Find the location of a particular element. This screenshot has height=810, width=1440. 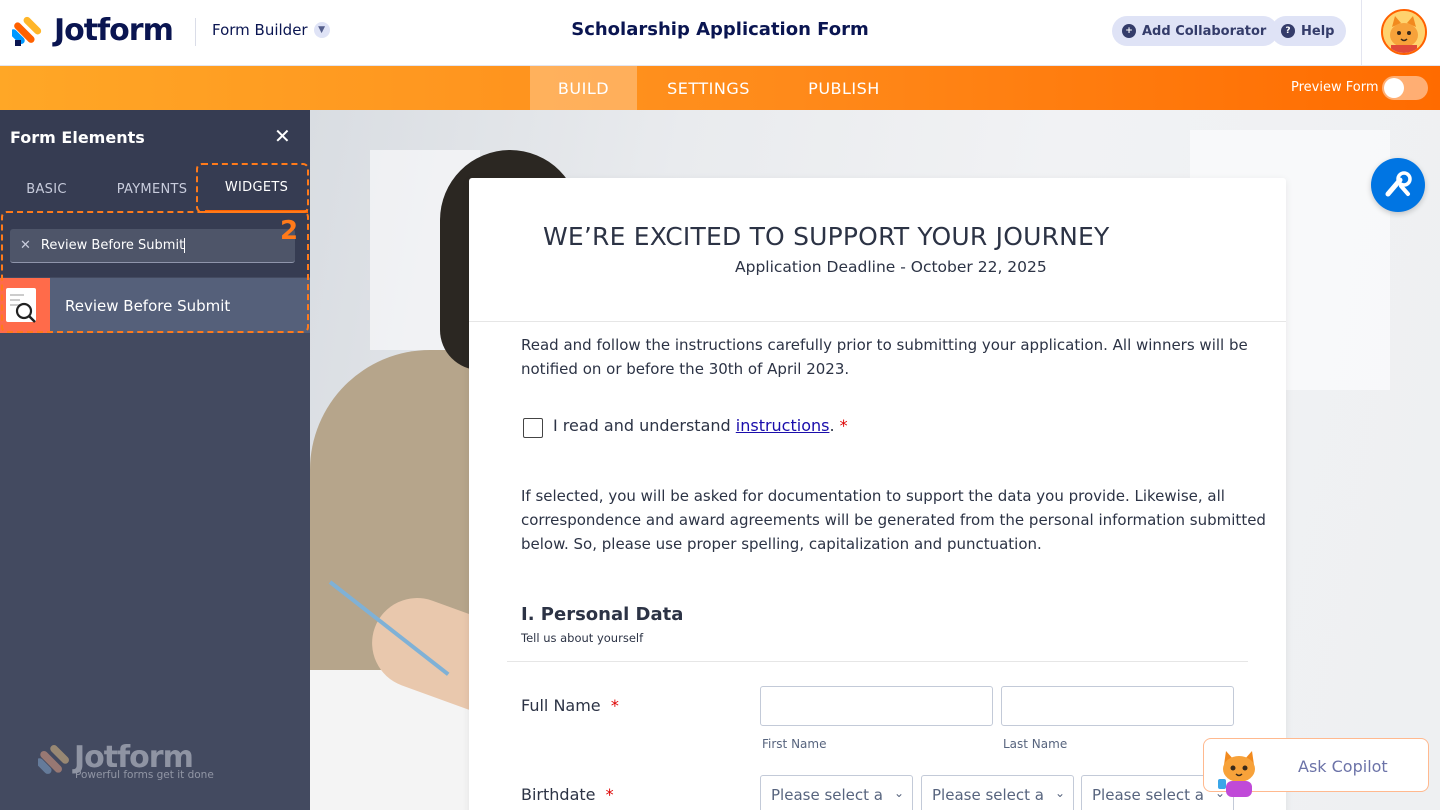

form-designer-button is located at coordinates (1398, 185).